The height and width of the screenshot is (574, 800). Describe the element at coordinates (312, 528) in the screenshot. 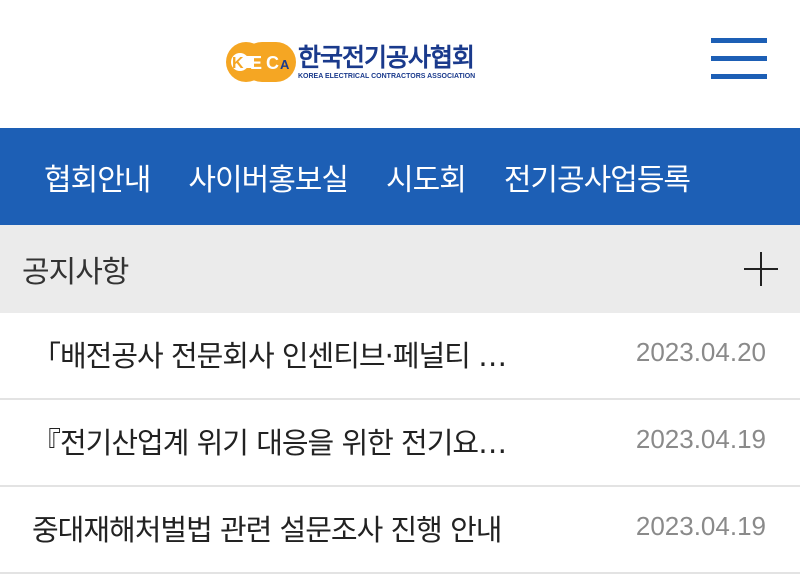

I see `notice-title: 중대재해처벌법 관련 설문조사 진행 안내` at that location.